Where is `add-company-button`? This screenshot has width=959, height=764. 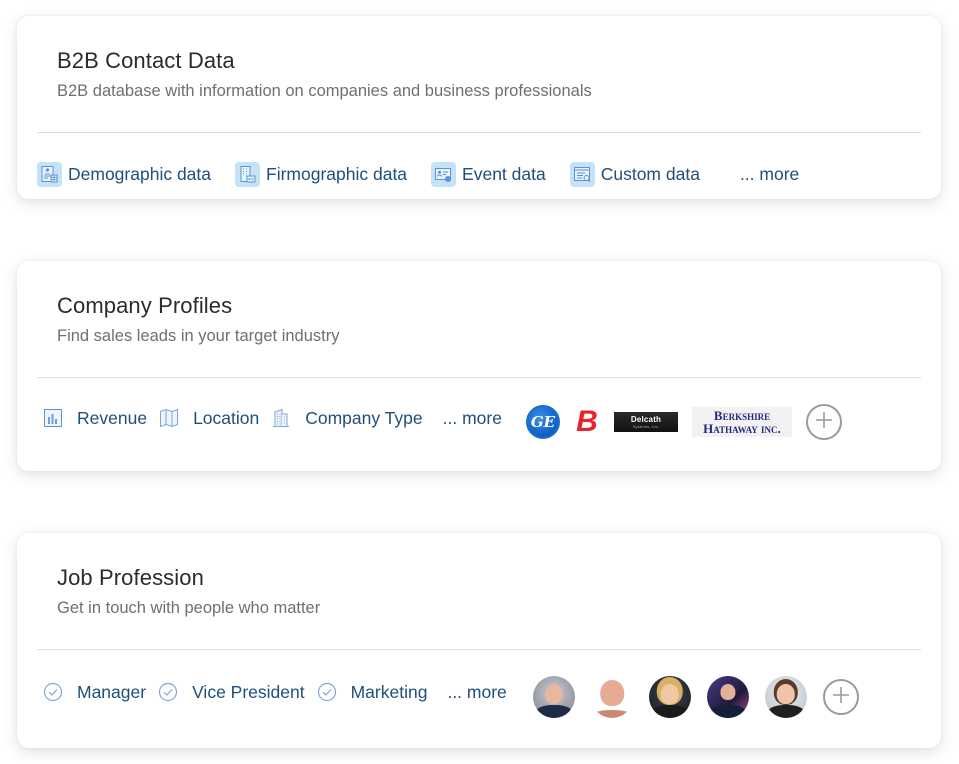 add-company-button is located at coordinates (824, 422).